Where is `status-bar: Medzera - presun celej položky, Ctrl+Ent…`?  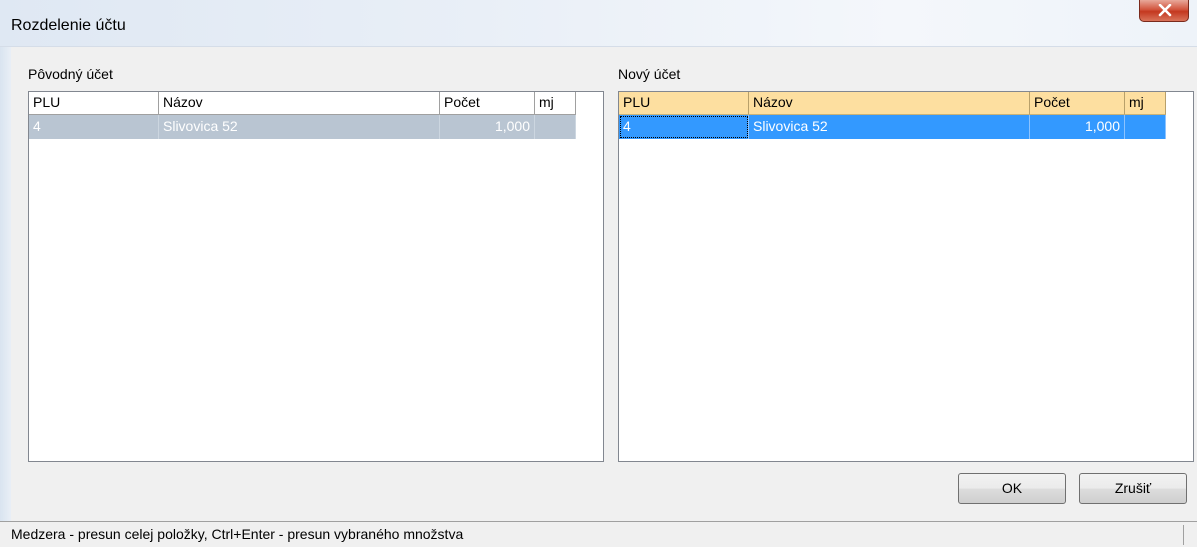
status-bar: Medzera - presun celej položky, Ctrl+Ent… is located at coordinates (598, 534).